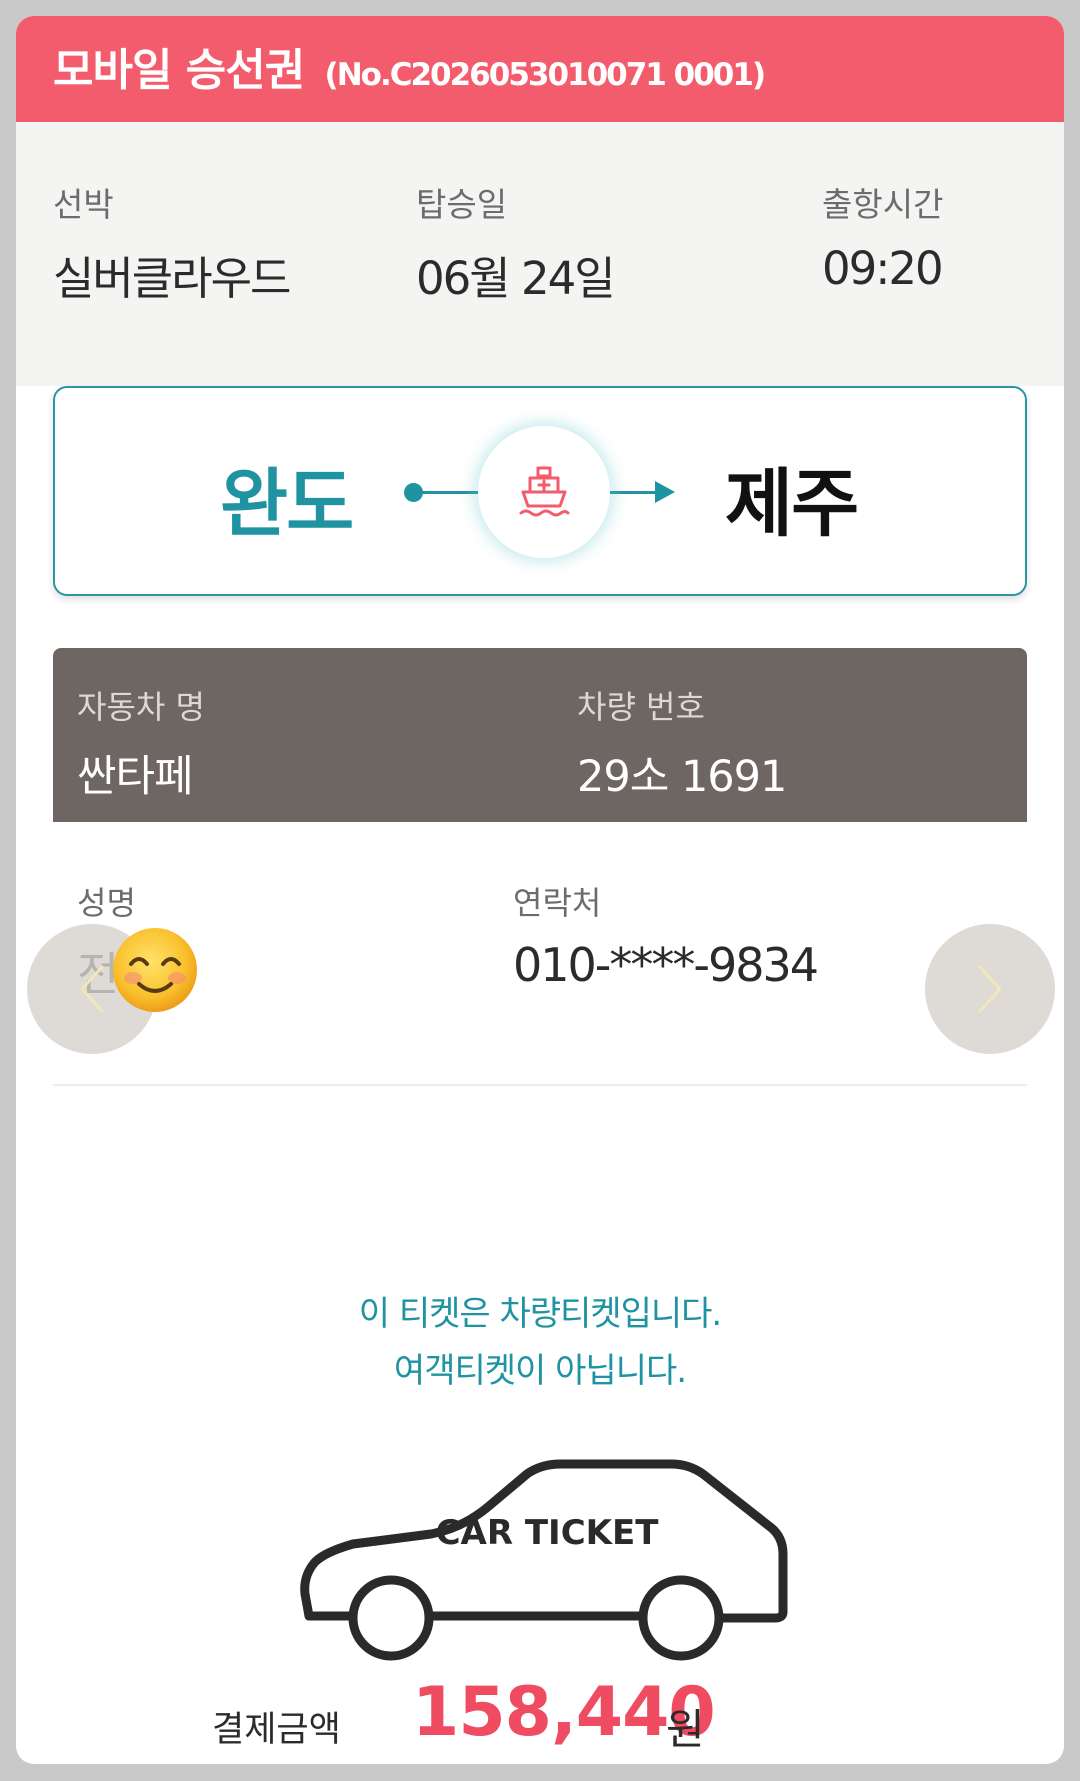 Image resolution: width=1080 pixels, height=1781 pixels. I want to click on vehicle-info-bar: 자동차 명 싼타페 차량 번호 29소 1691, so click(540, 735).